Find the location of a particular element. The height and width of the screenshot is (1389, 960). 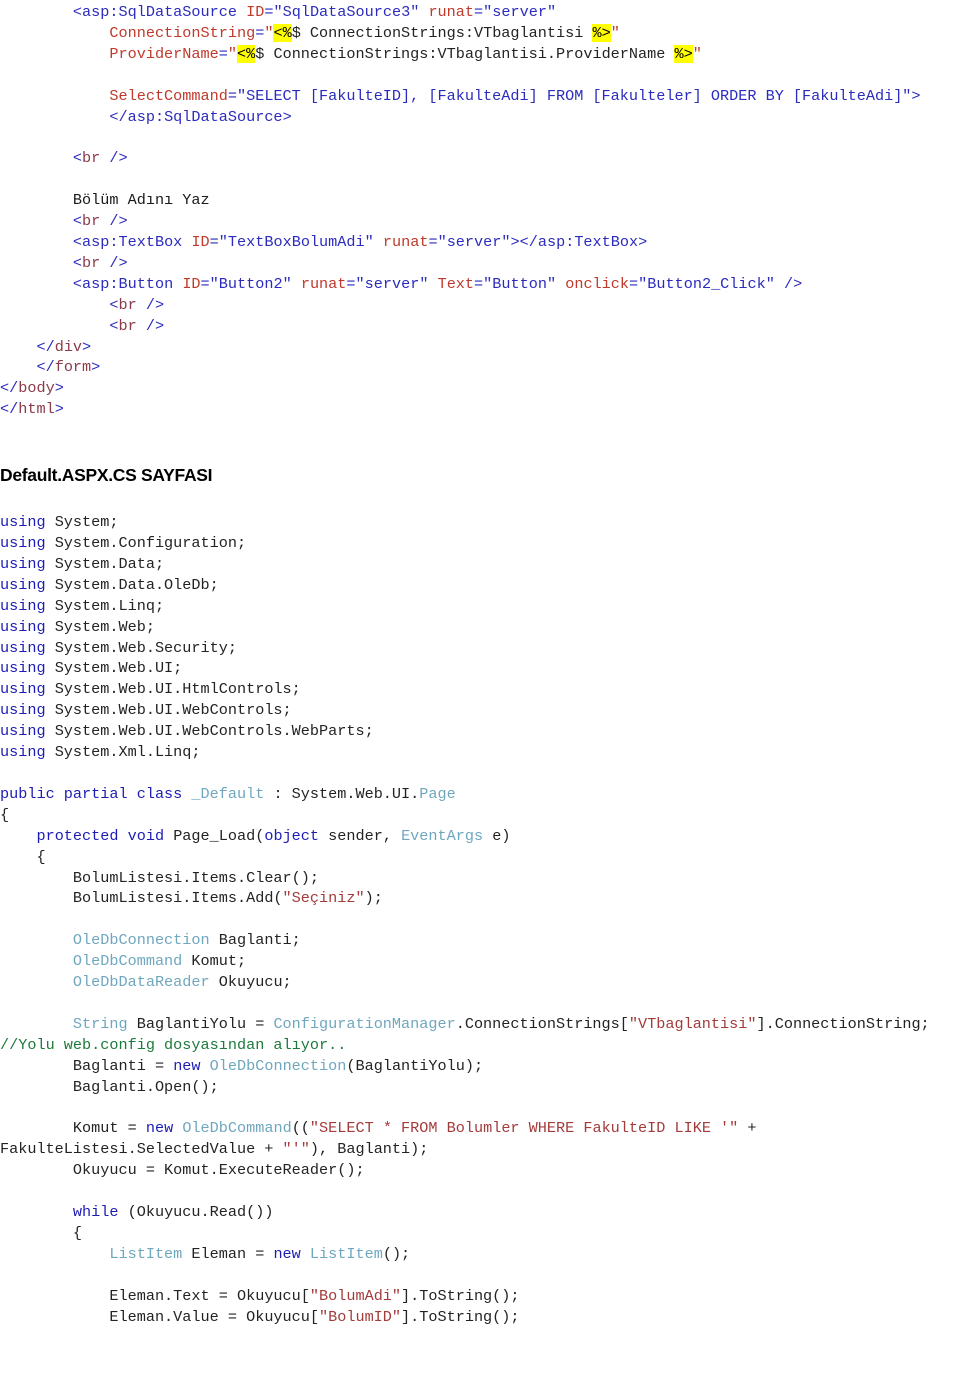

code-token-str: "'" is located at coordinates (296, 1149).